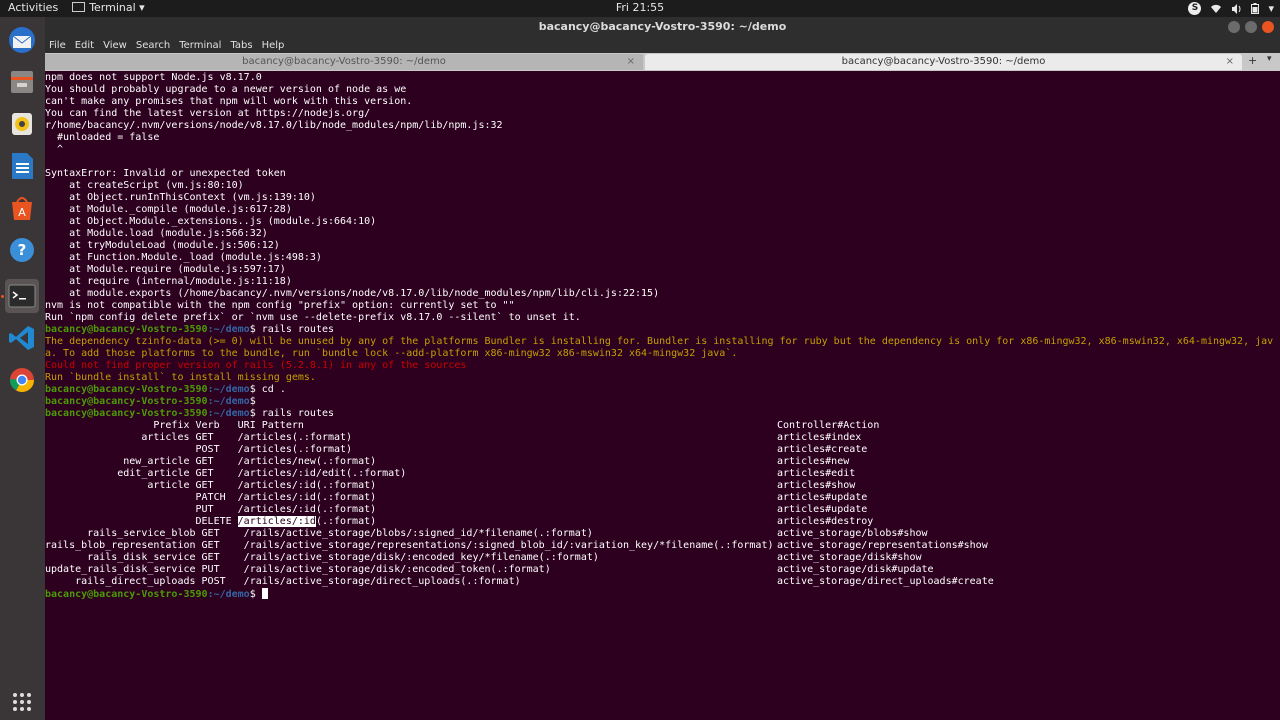 The image size is (1280, 720). I want to click on new-tab-icon: +, so click(1252, 60).